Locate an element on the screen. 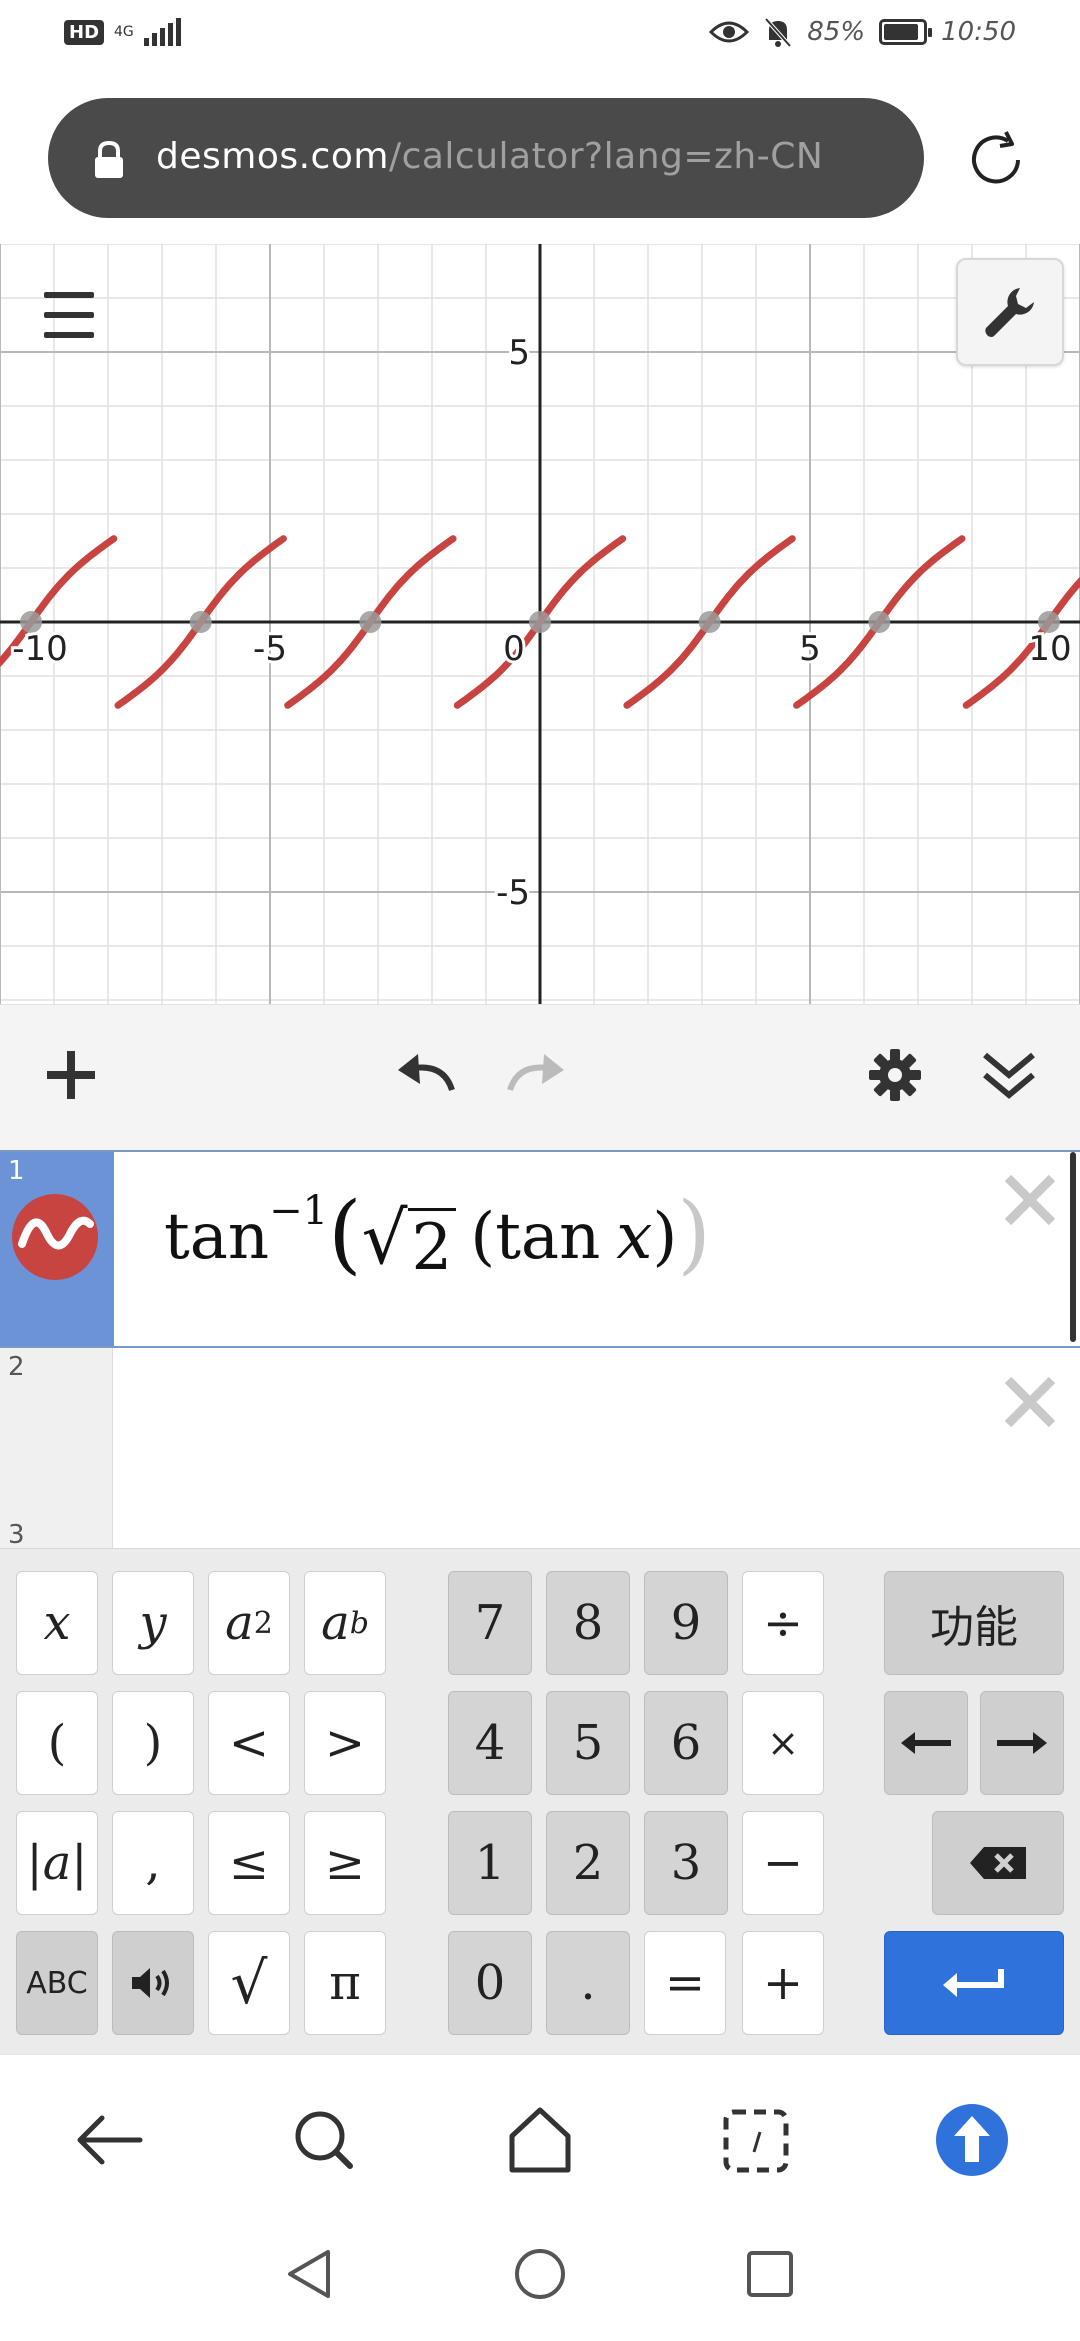 The image size is (1080, 2341). key-absolute-value: |a| is located at coordinates (57, 1863).